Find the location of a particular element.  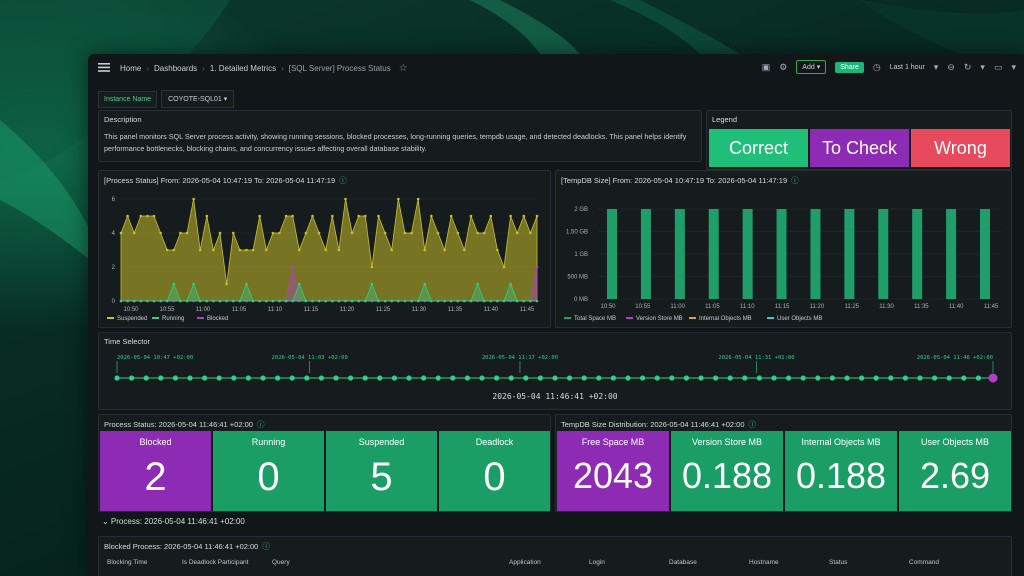

legend-label: Total Space MB is located at coordinates (595, 319).